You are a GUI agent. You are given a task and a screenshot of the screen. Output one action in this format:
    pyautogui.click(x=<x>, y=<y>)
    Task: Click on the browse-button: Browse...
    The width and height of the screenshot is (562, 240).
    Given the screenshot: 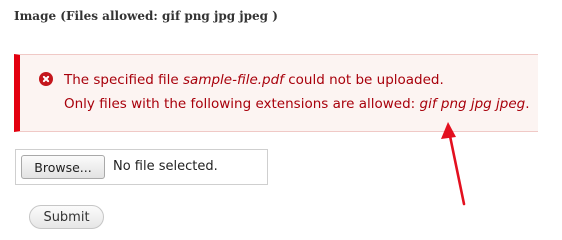 What is the action you would take?
    pyautogui.click(x=63, y=167)
    